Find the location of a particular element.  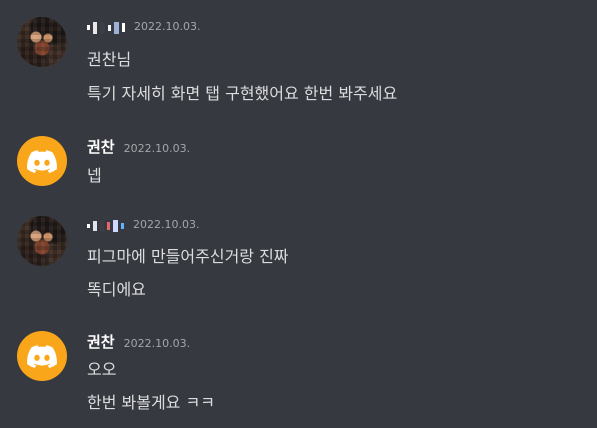

message-text: 똑디에요 is located at coordinates (116, 289).